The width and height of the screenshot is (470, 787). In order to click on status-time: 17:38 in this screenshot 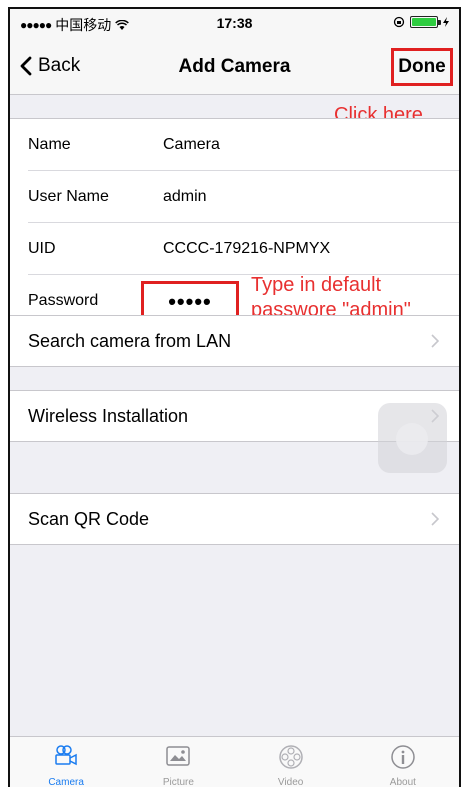, I will do `click(234, 23)`.